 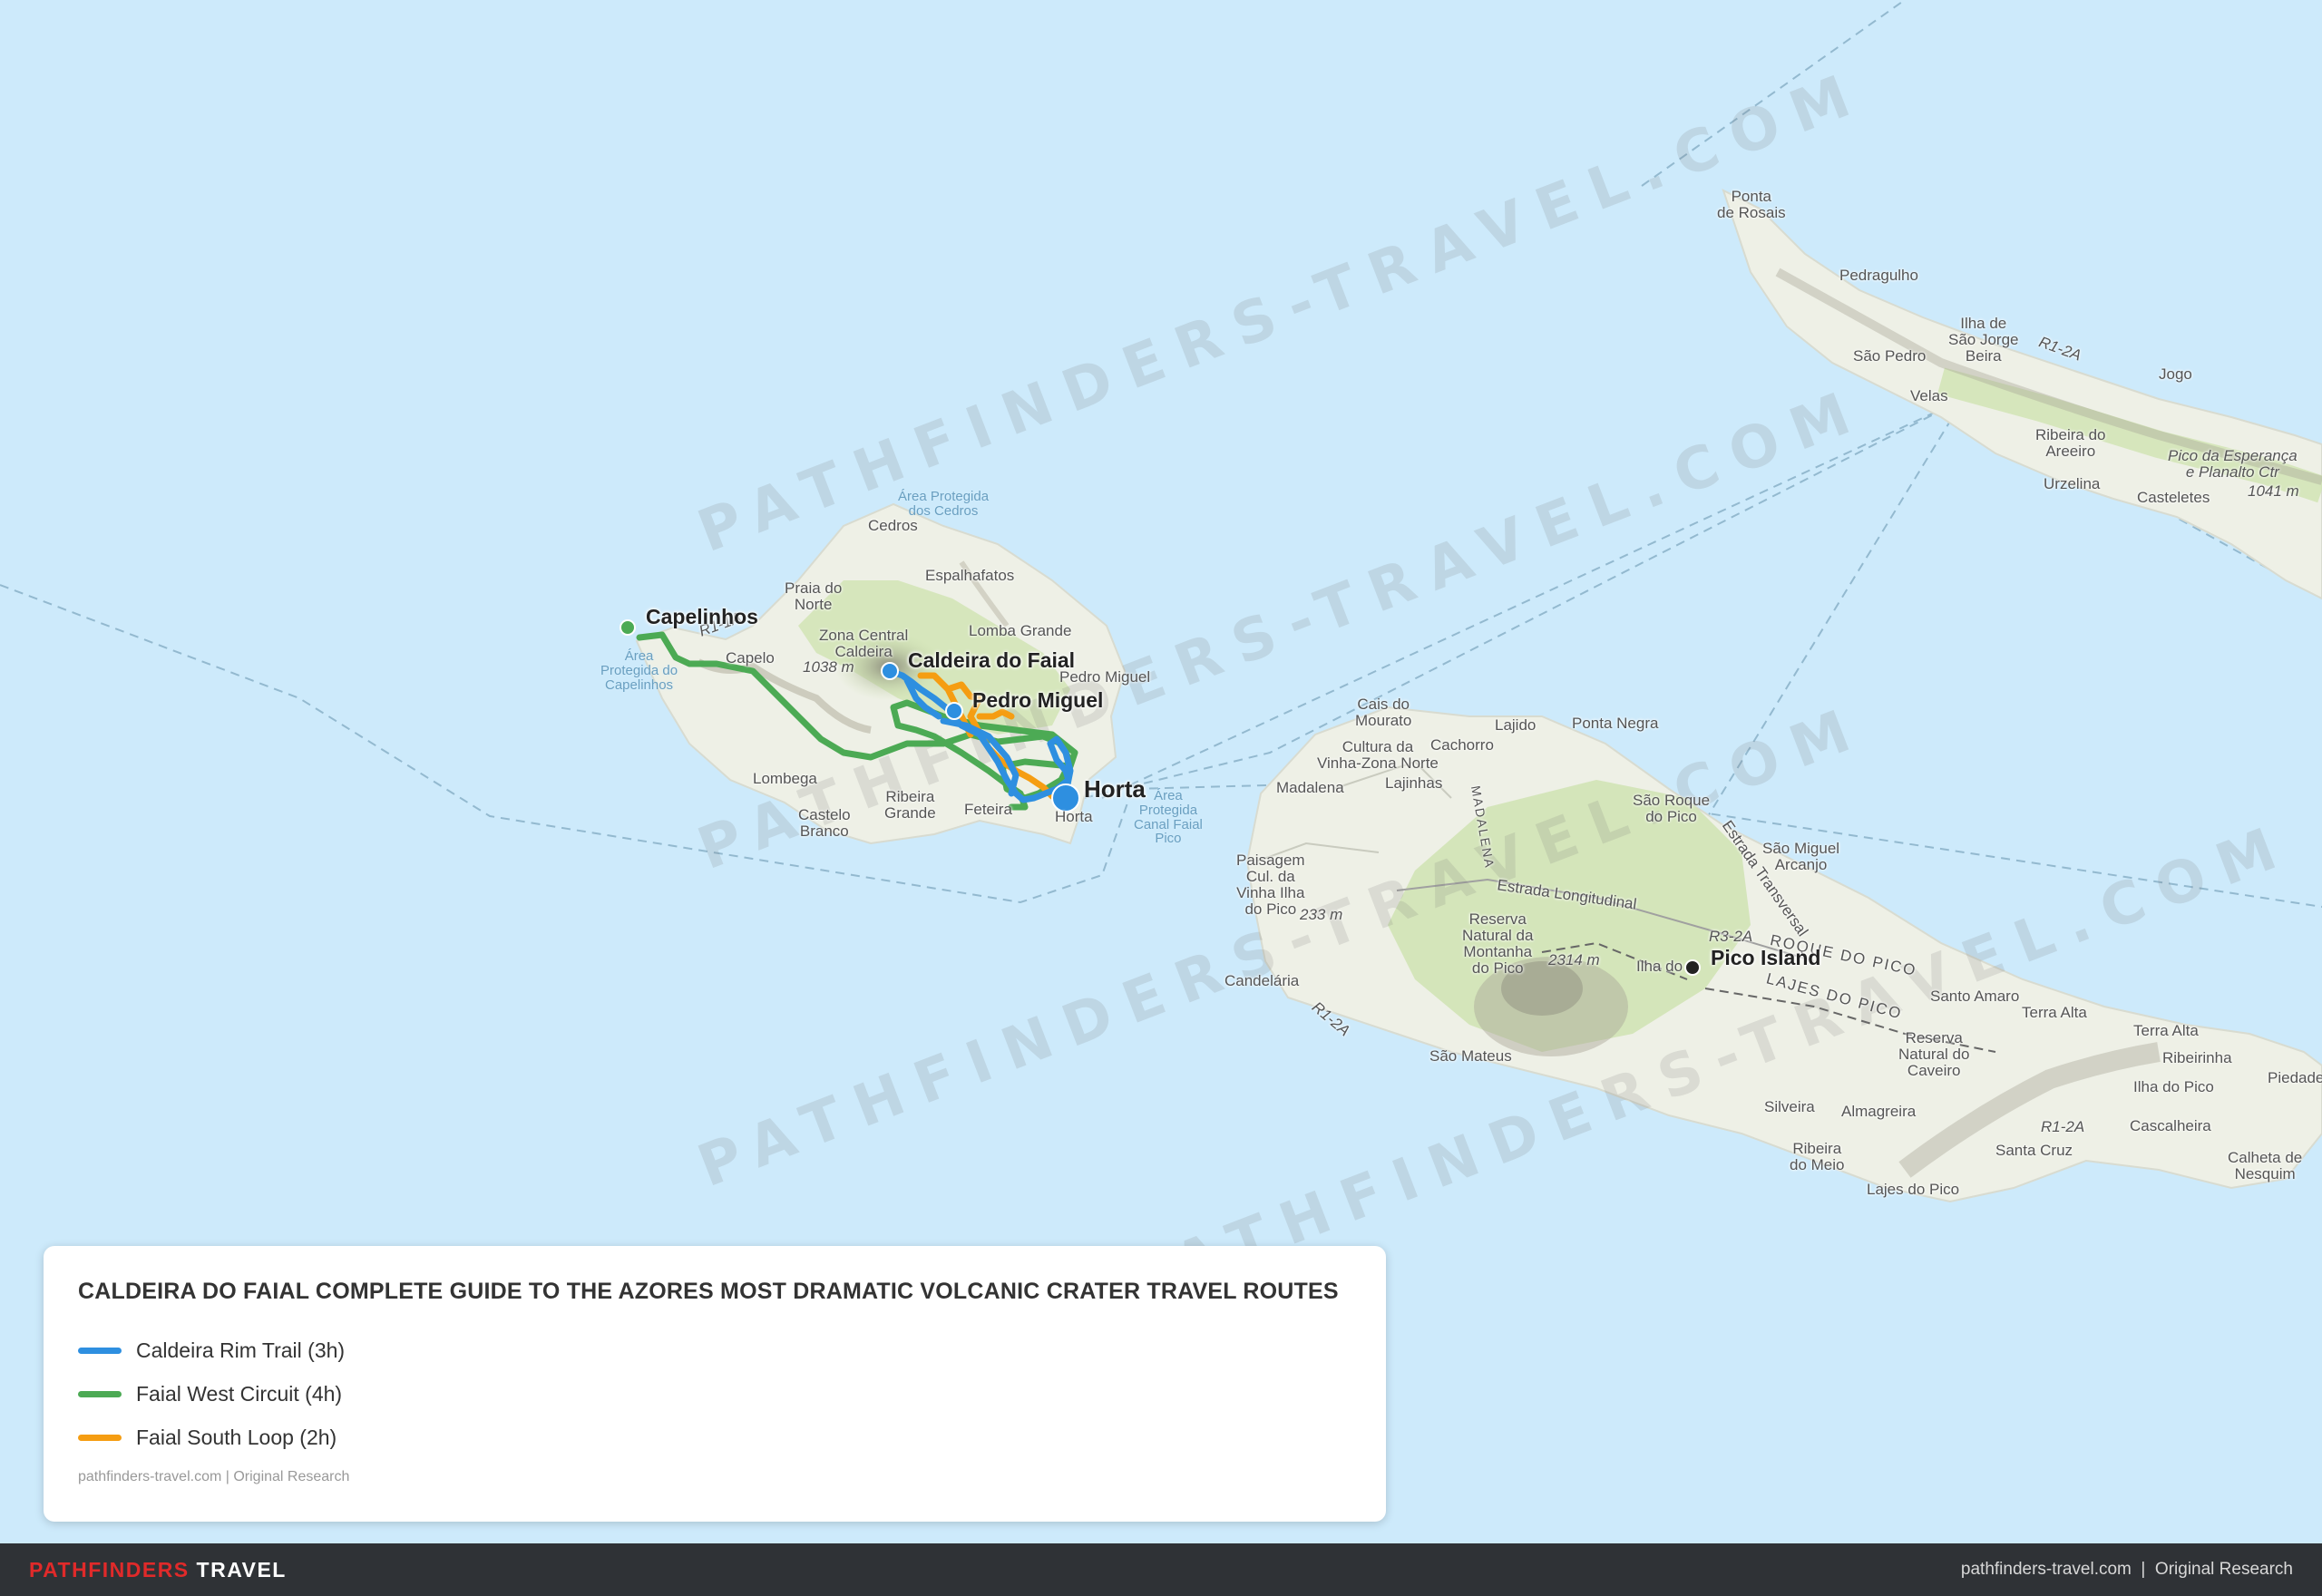 What do you see at coordinates (1378, 755) in the screenshot?
I see `place-label: Cultura da Vinha-Zona Norte` at bounding box center [1378, 755].